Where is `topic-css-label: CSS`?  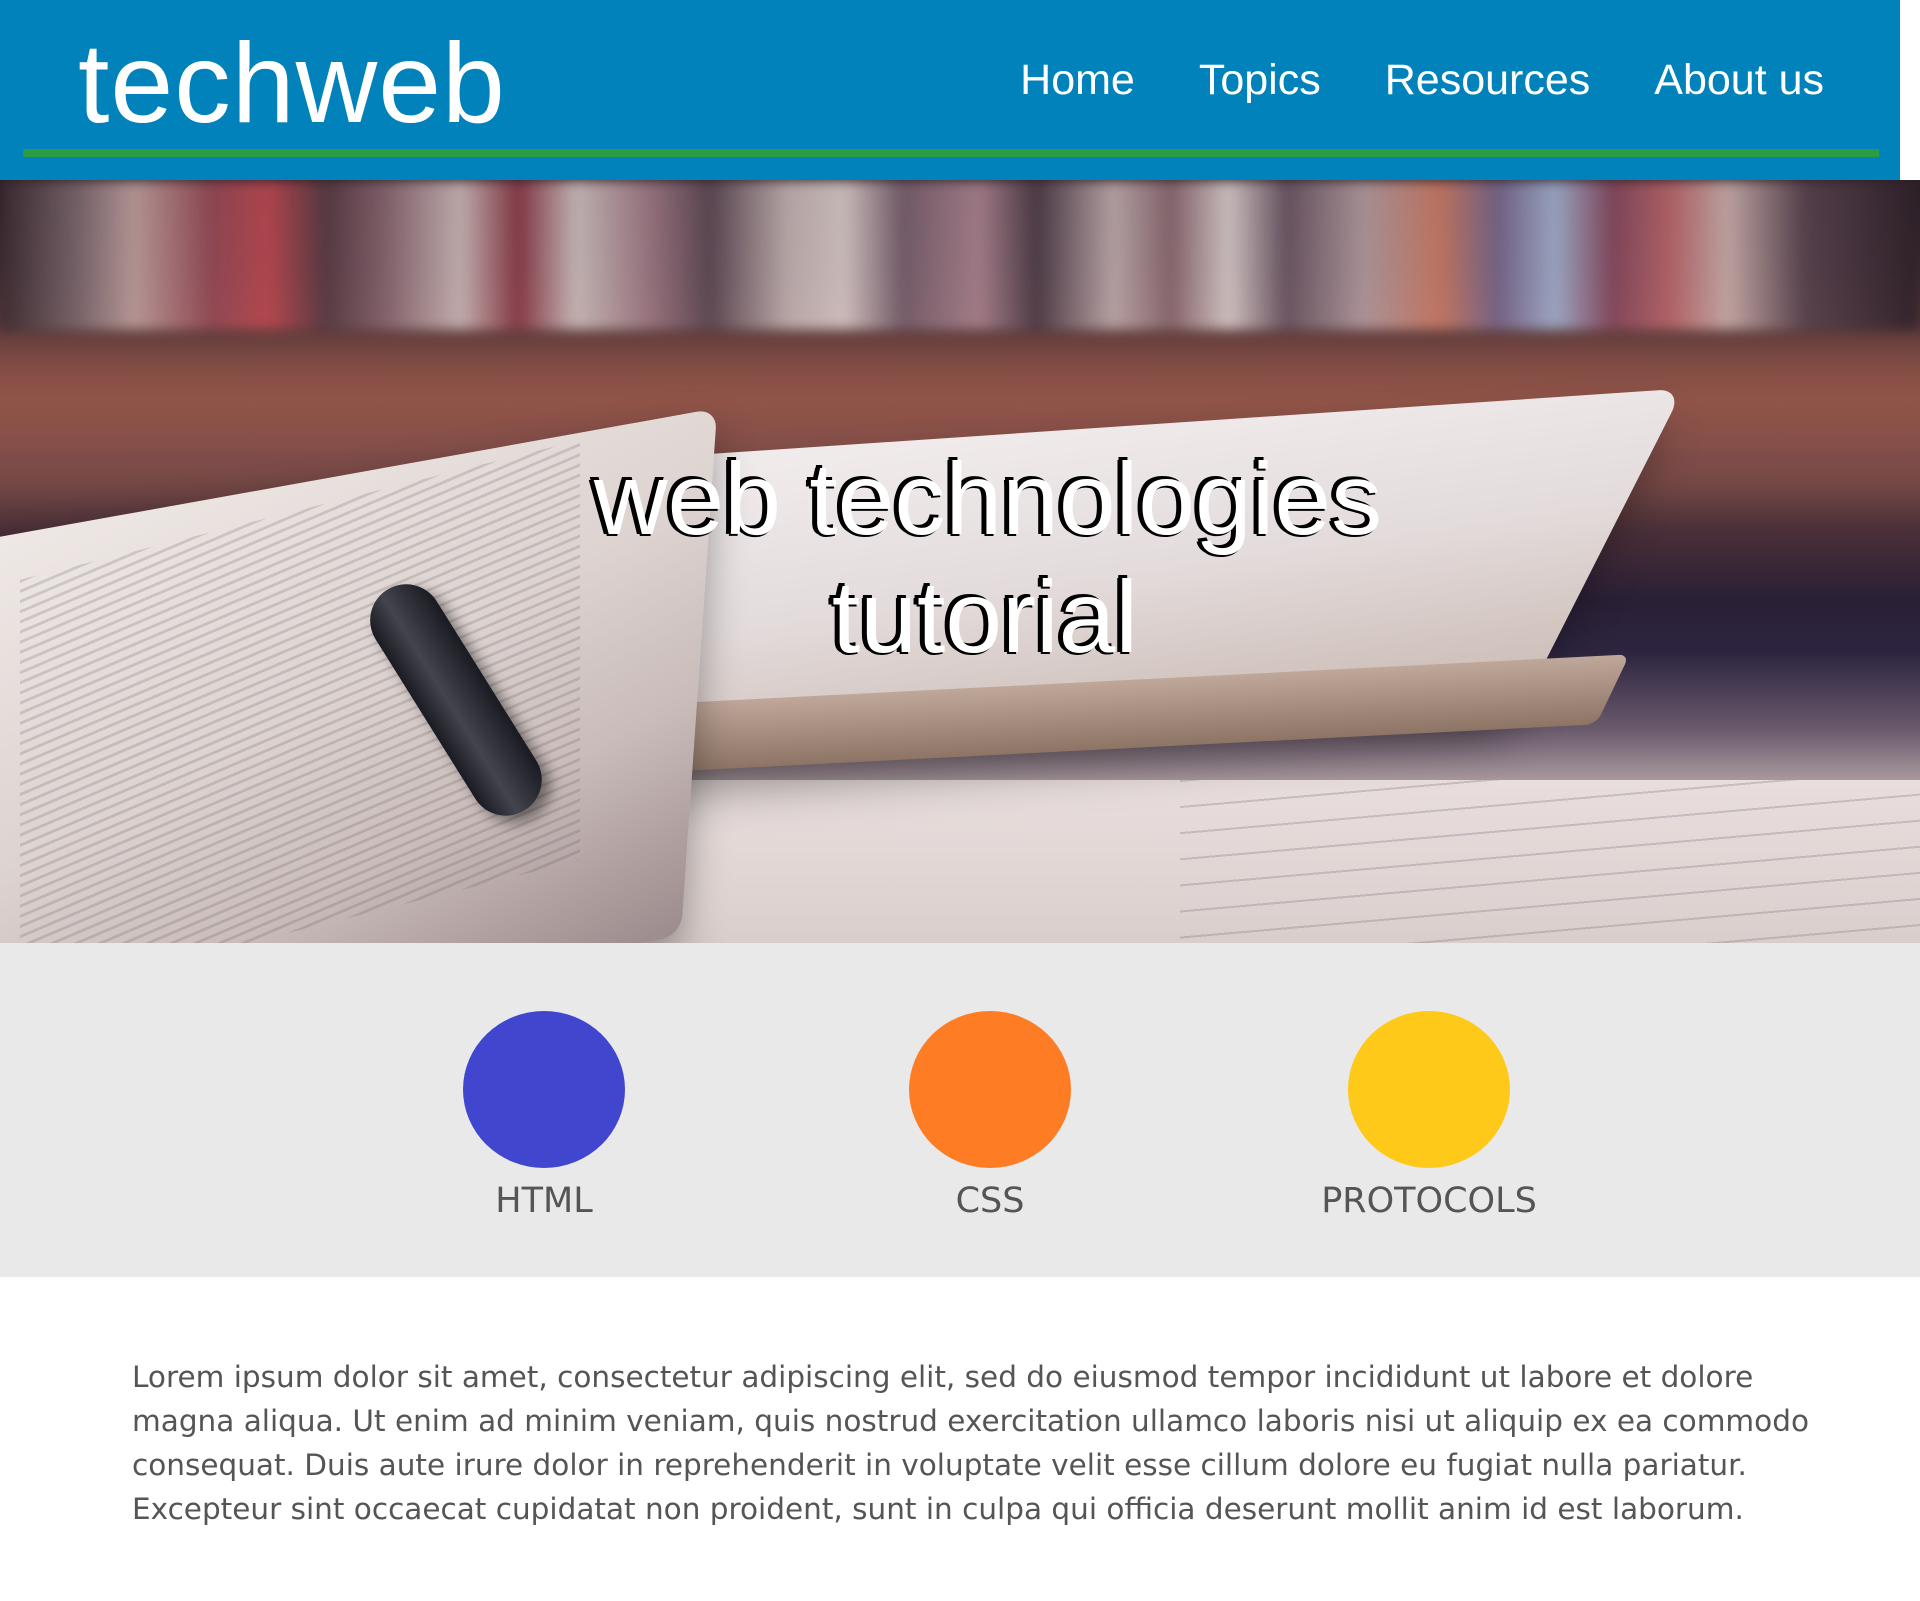 topic-css-label: CSS is located at coordinates (990, 1201).